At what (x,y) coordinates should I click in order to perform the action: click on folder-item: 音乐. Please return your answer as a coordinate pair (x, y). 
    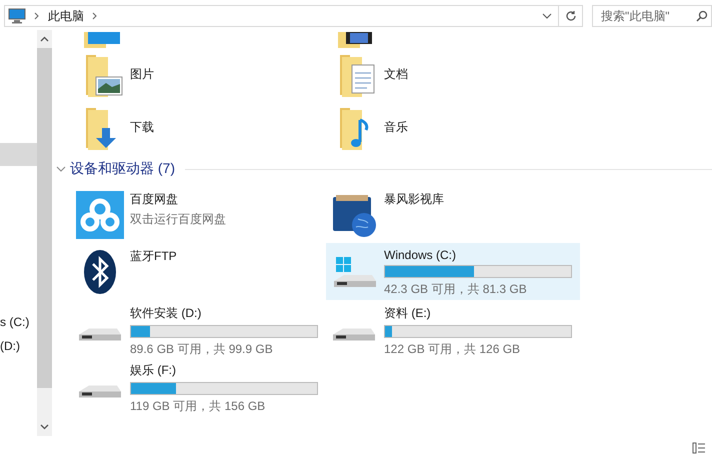
    Looking at the image, I should click on (455, 127).